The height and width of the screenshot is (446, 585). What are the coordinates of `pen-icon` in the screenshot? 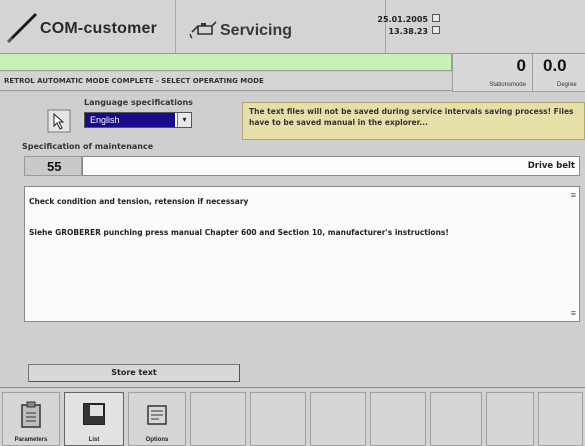 It's located at (22, 28).